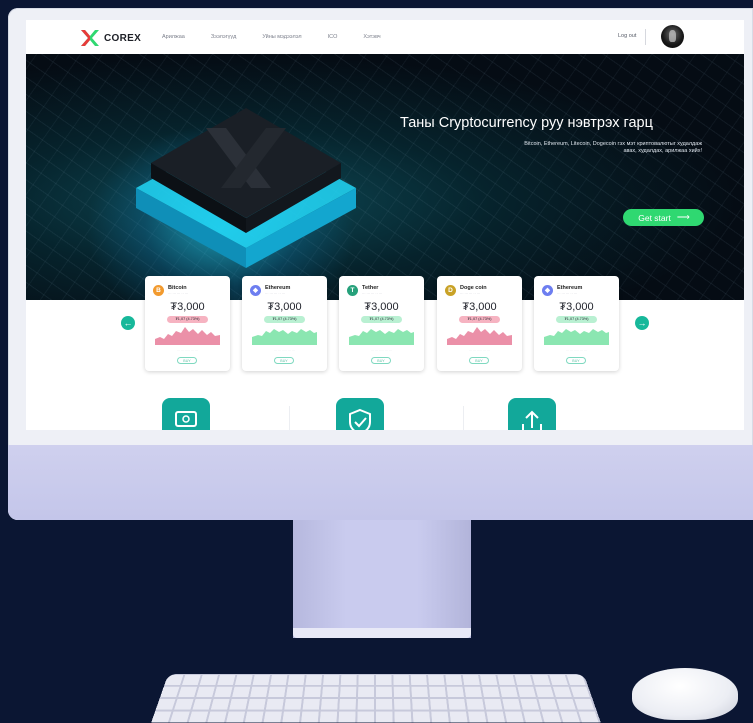 This screenshot has height=723, width=753. What do you see at coordinates (382, 579) in the screenshot?
I see `monitor-stand` at bounding box center [382, 579].